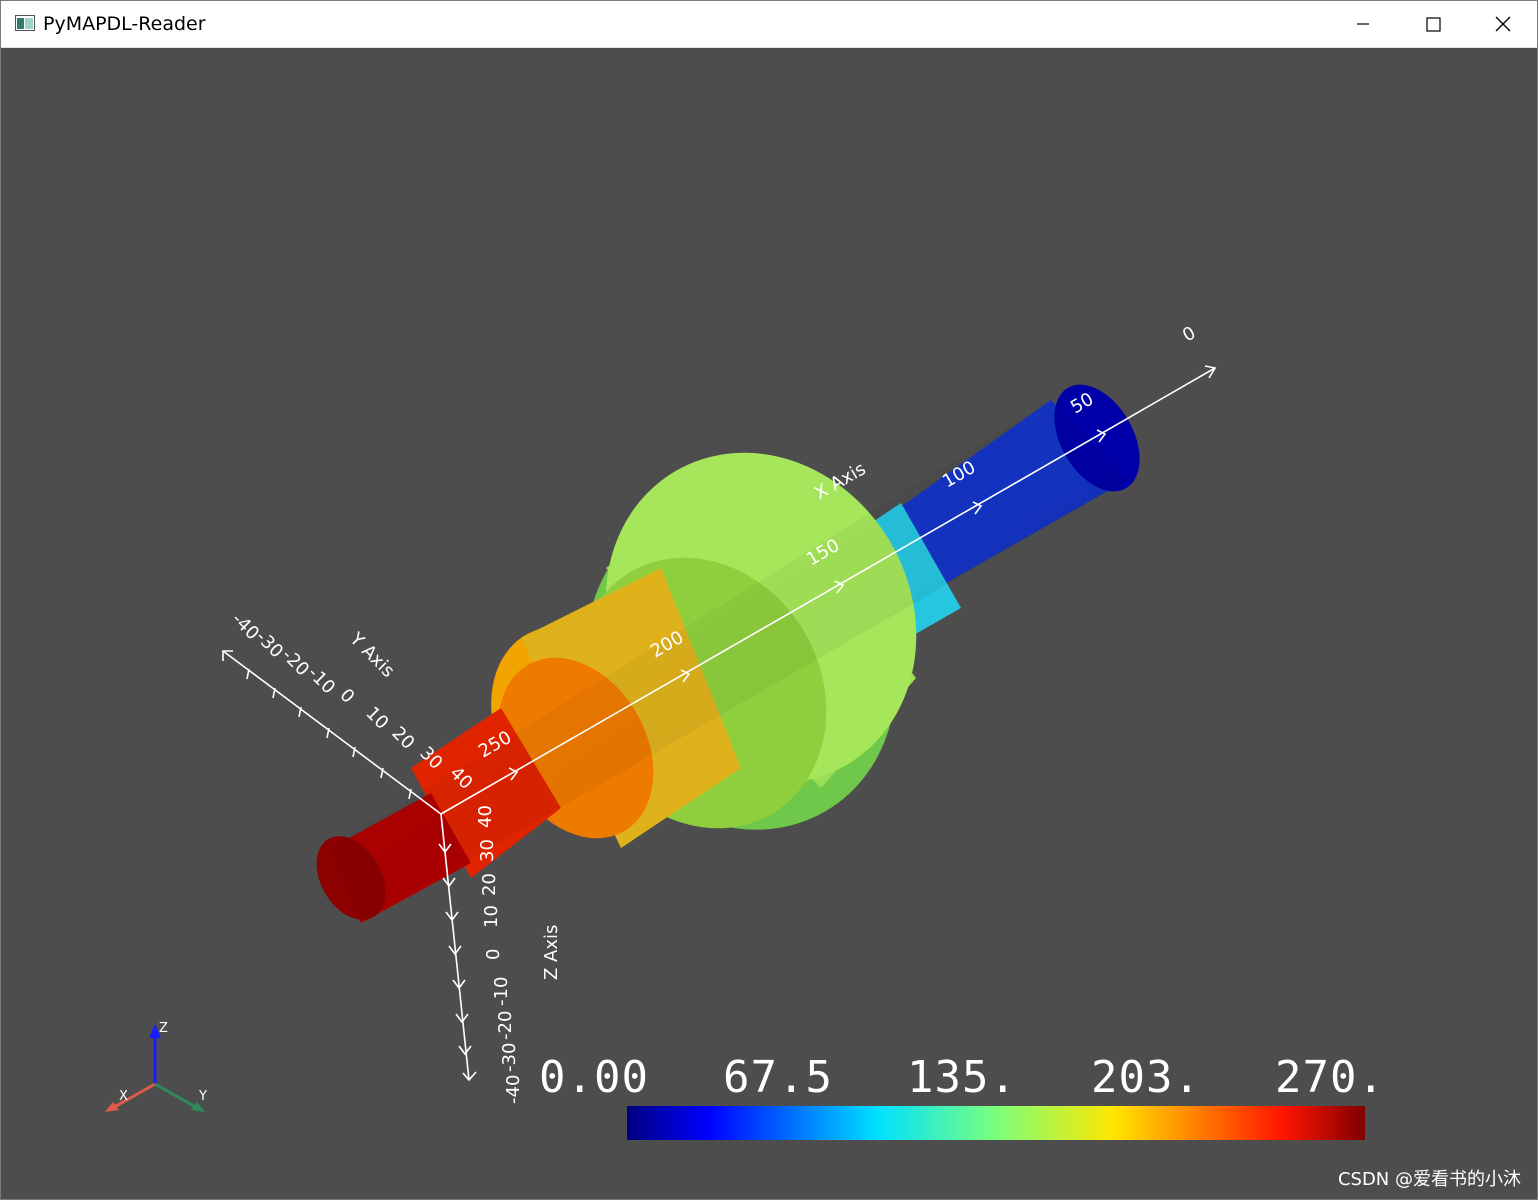 The height and width of the screenshot is (1200, 1538). I want to click on orientation-widget: Z X Y, so click(156, 1066).